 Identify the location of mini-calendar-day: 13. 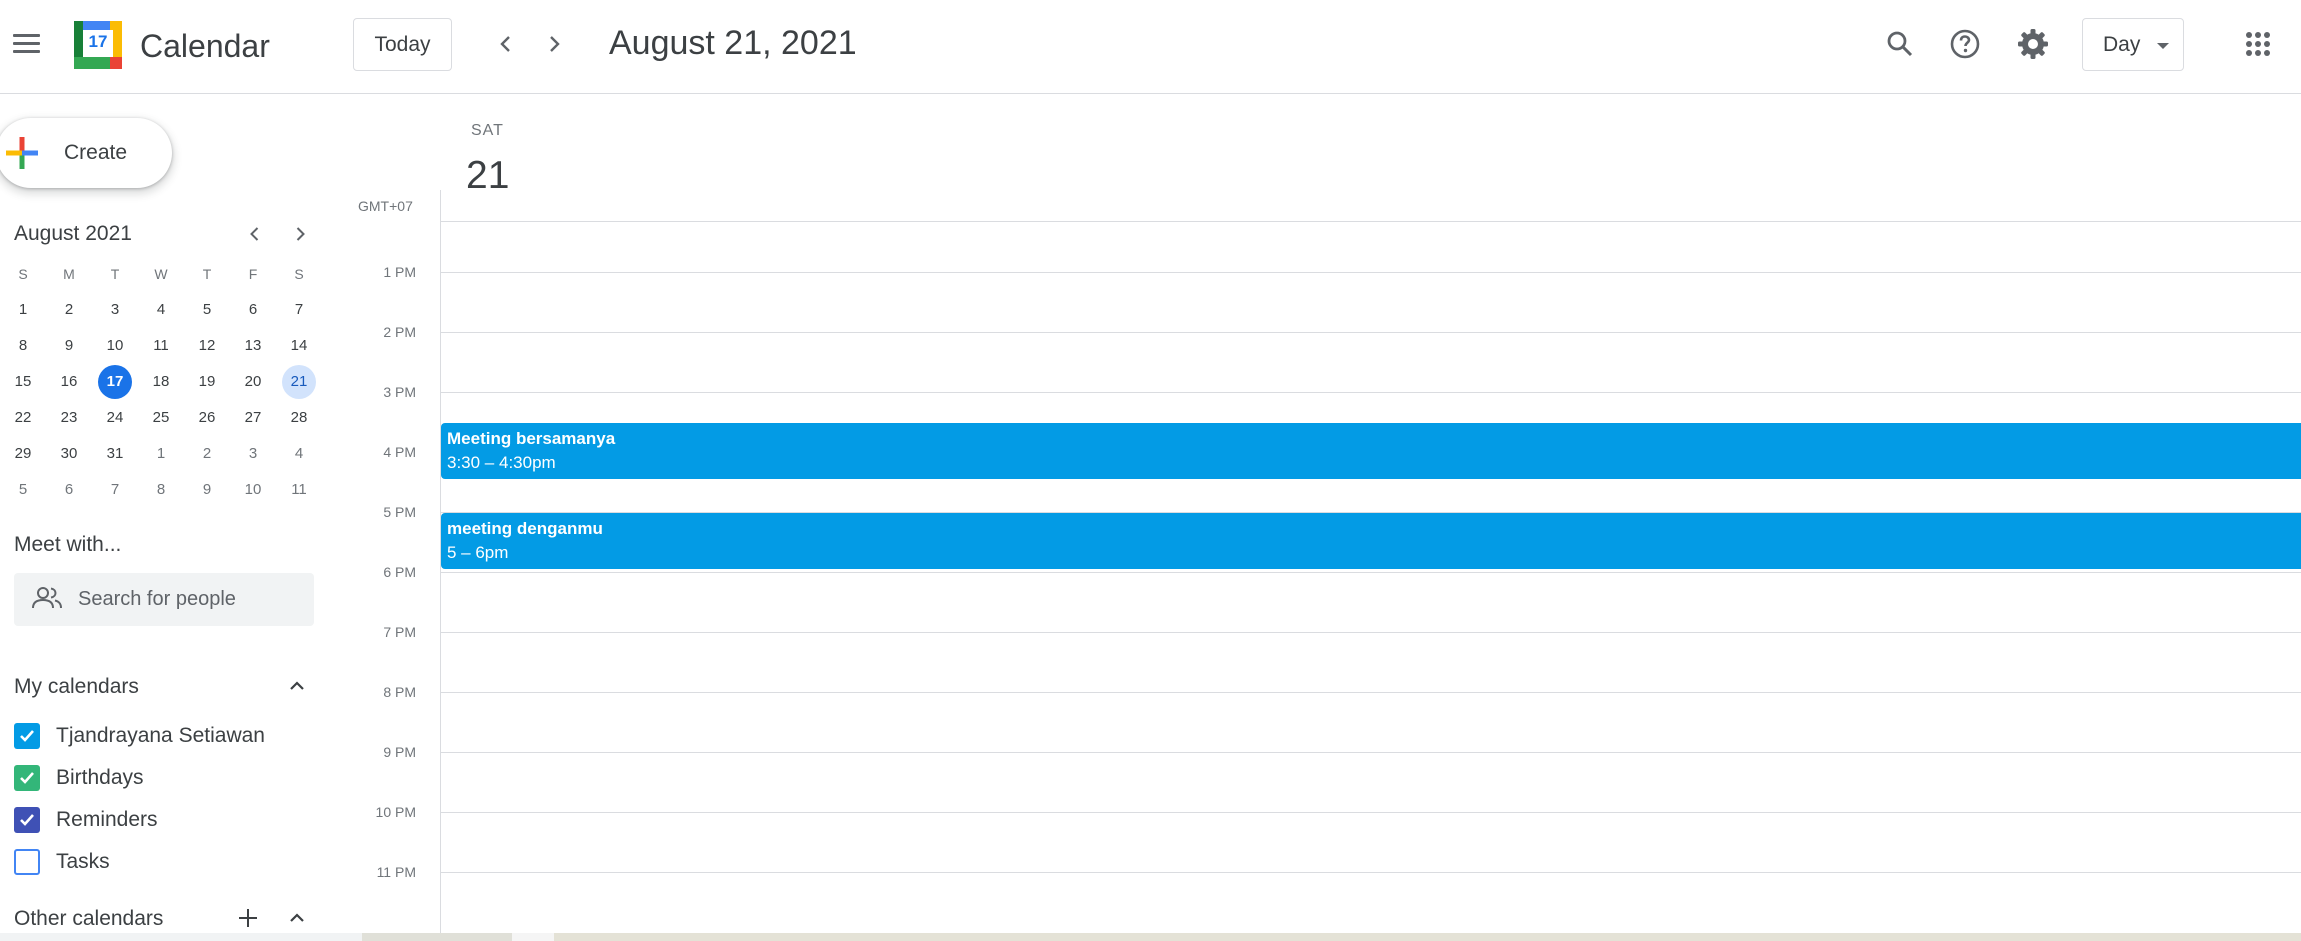
(253, 346).